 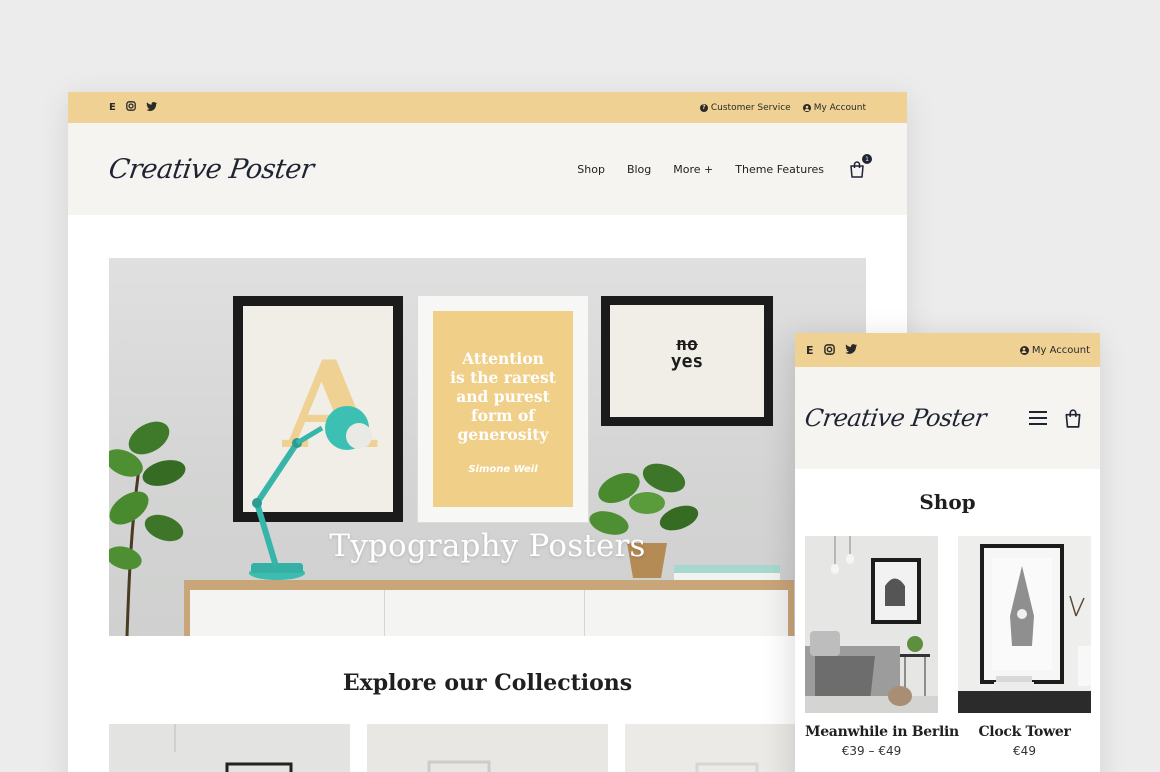 What do you see at coordinates (839, 107) in the screenshot?
I see `my-account-label: My Account` at bounding box center [839, 107].